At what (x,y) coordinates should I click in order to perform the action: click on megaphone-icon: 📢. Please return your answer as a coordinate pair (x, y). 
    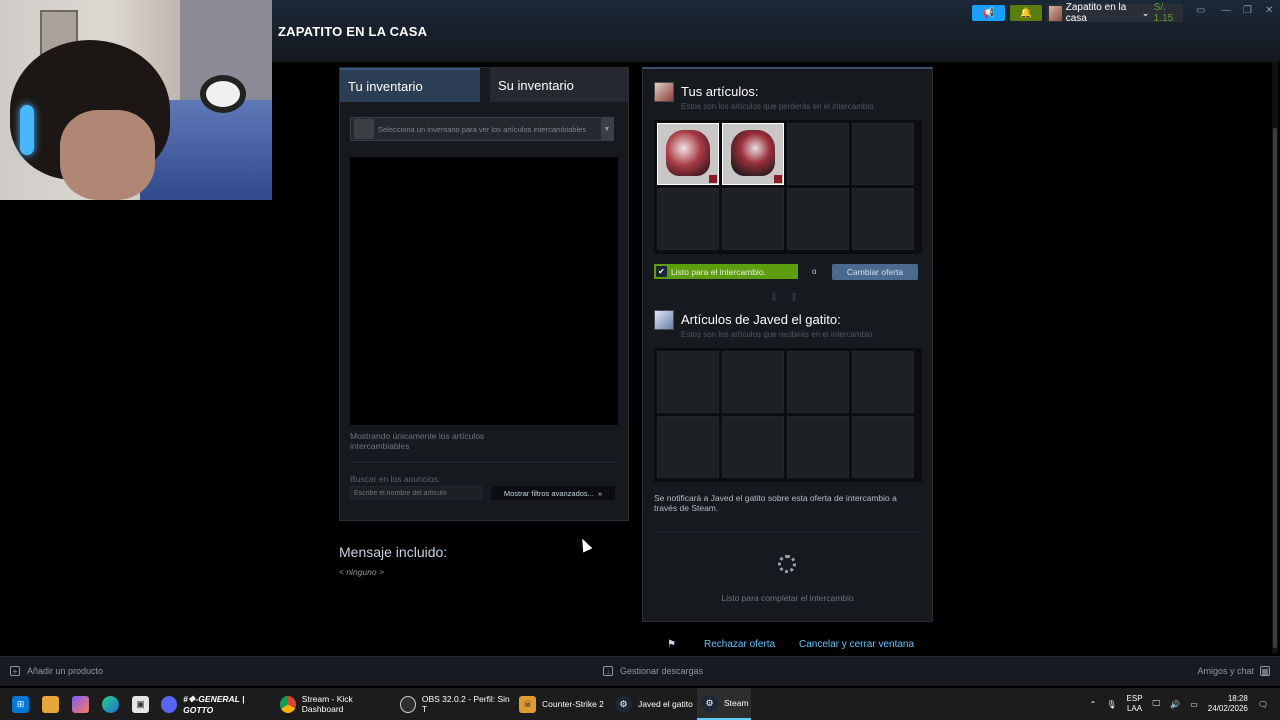
    Looking at the image, I should click on (988, 13).